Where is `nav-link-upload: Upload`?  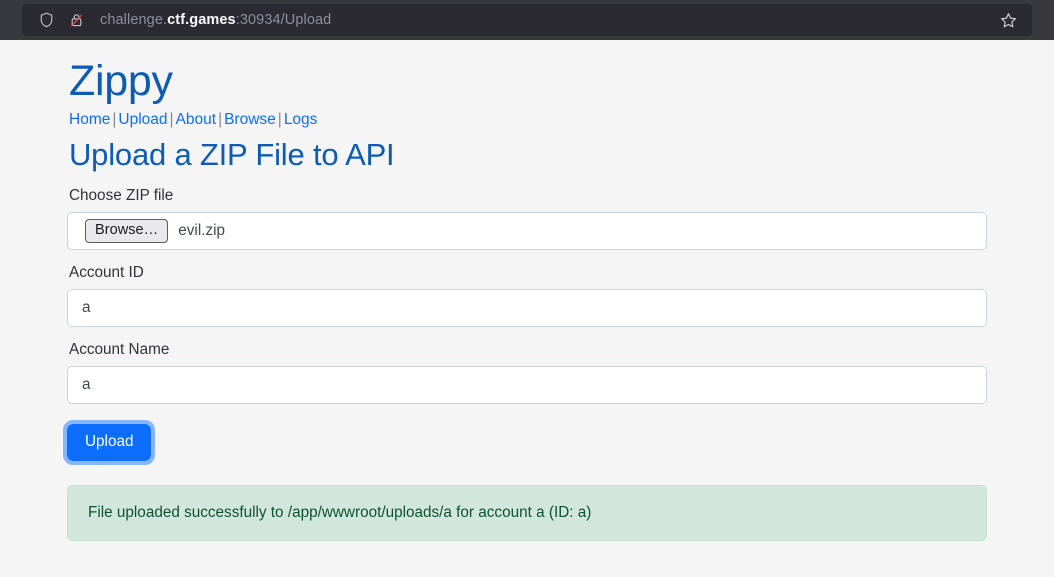
nav-link-upload: Upload is located at coordinates (142, 119).